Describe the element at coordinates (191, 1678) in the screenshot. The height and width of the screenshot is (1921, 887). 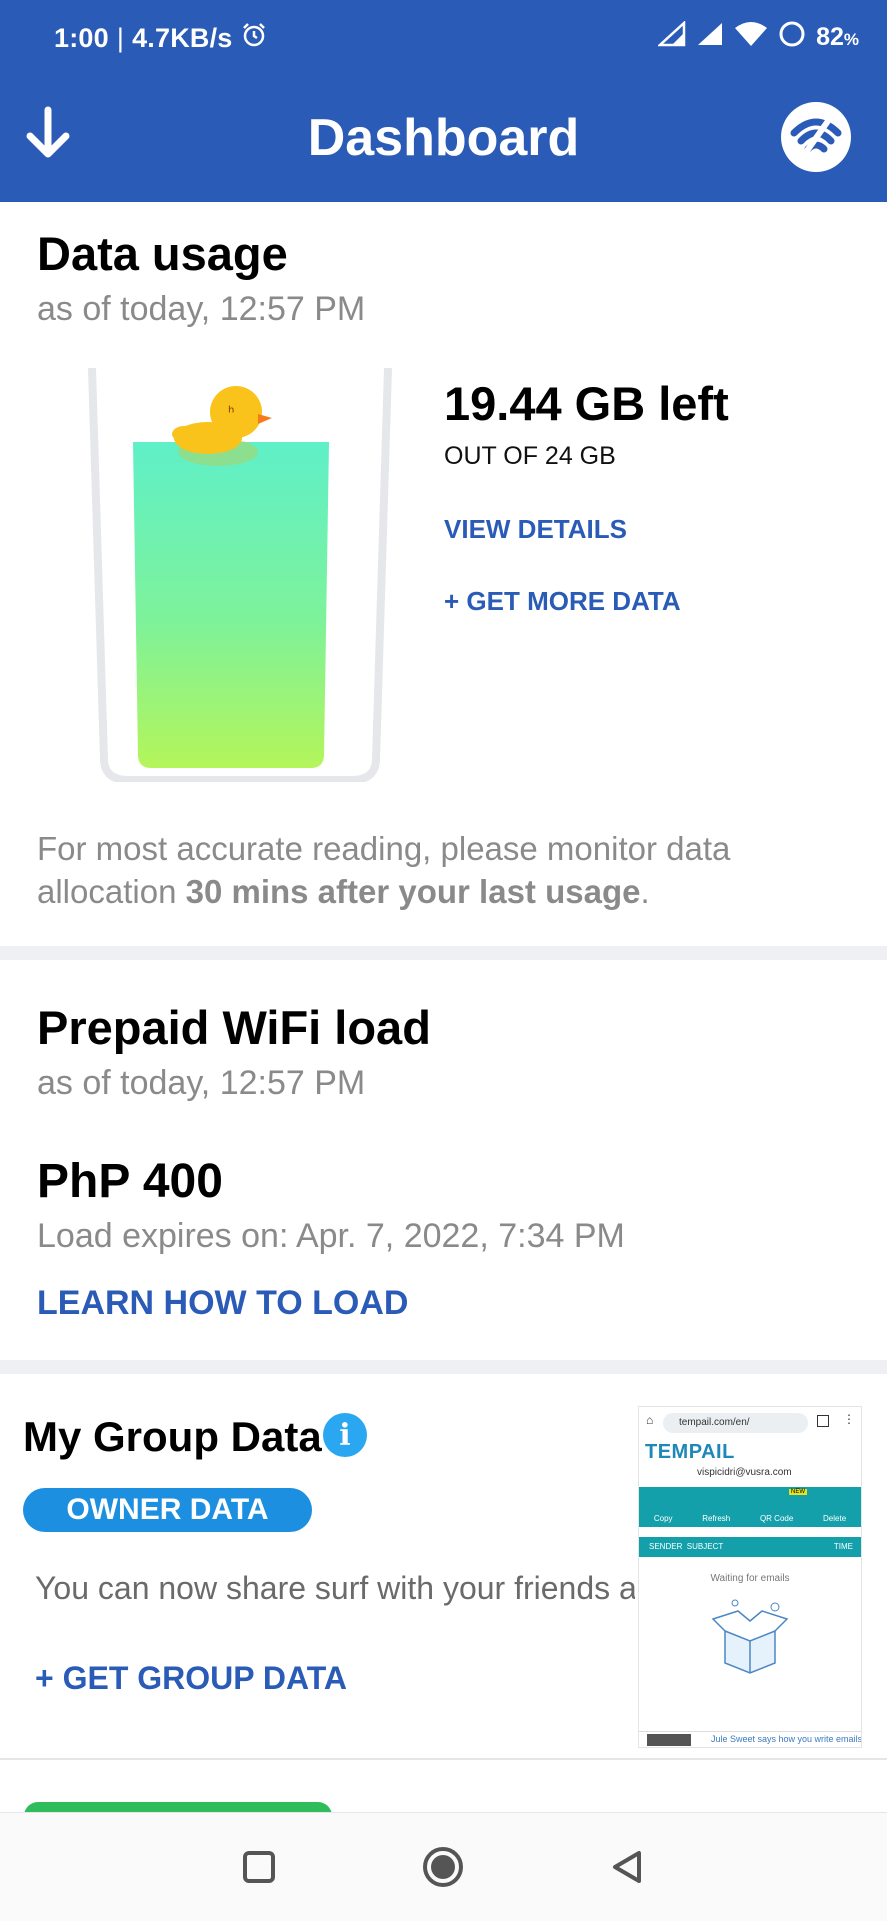
I see `get-group-data-link: + GET GROUP DATA` at that location.